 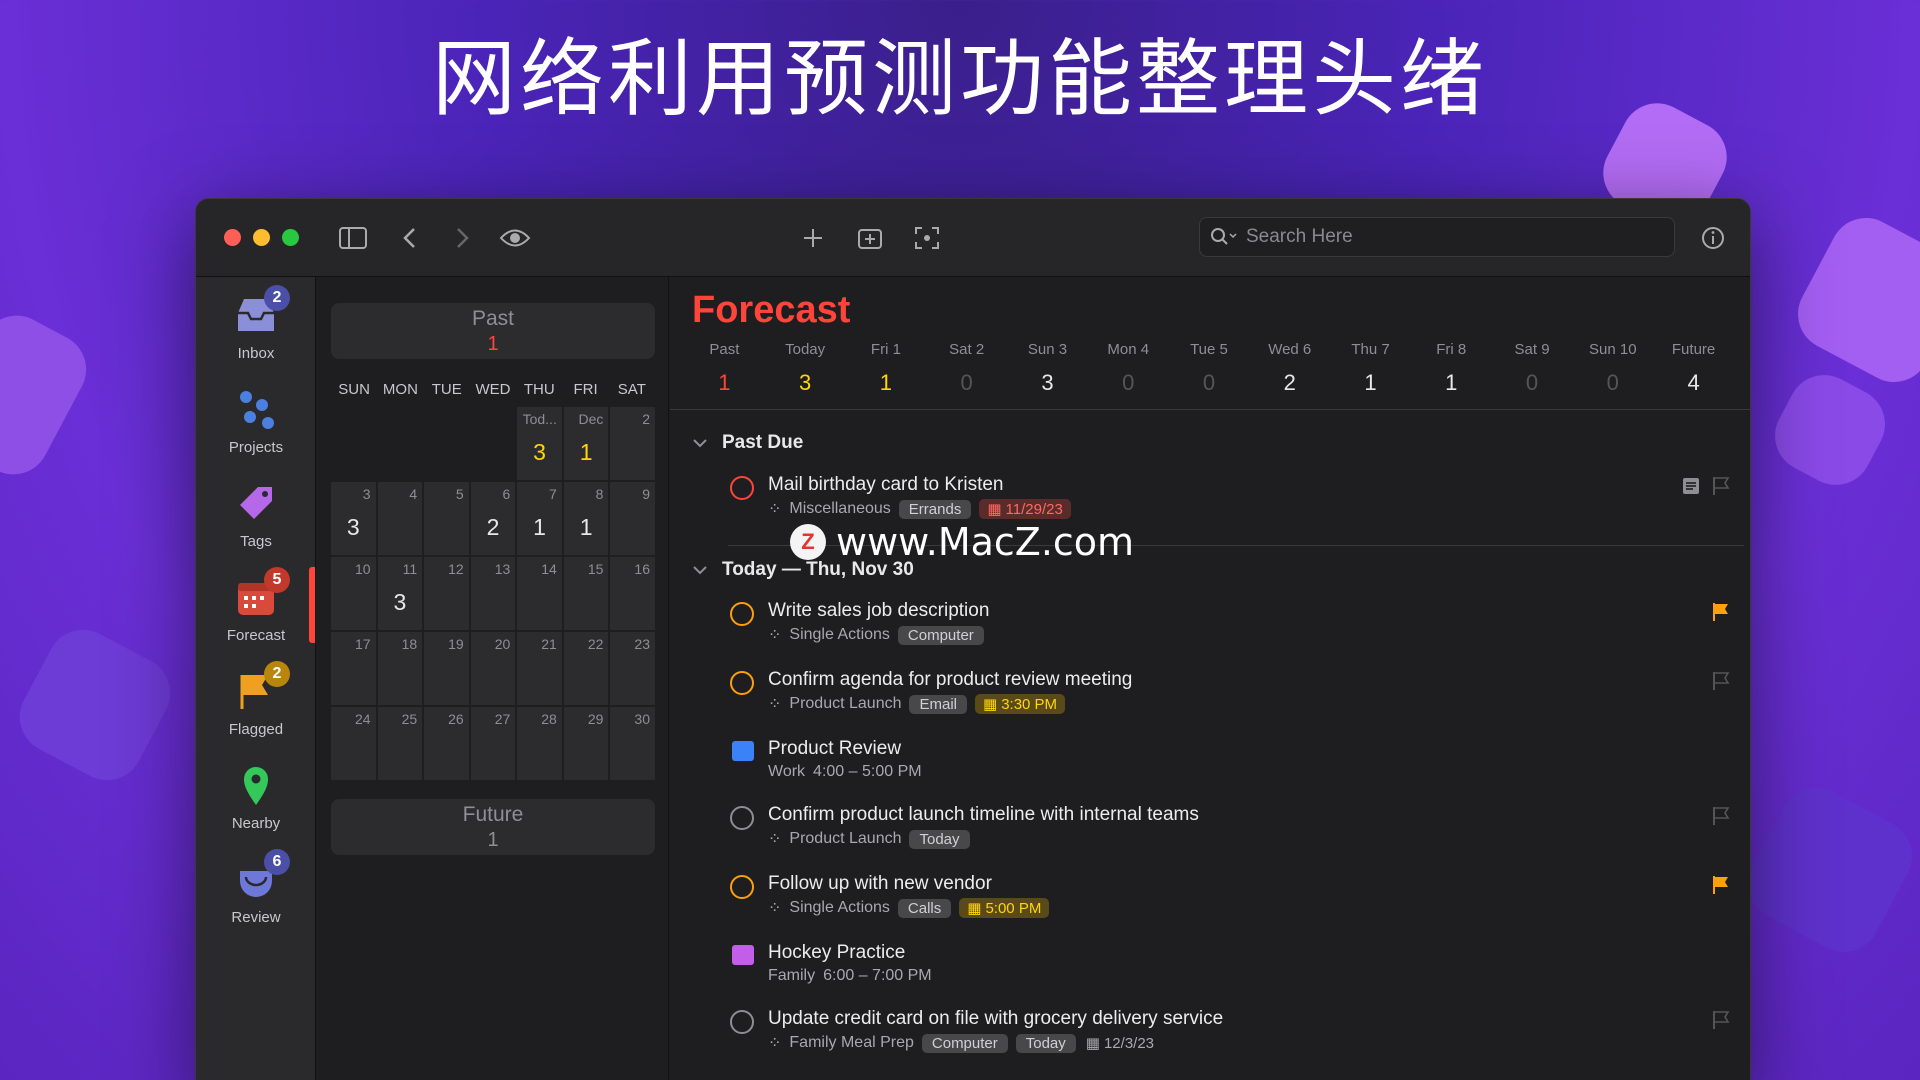 What do you see at coordinates (724, 368) in the screenshot?
I see `forecast-day: Past 1` at bounding box center [724, 368].